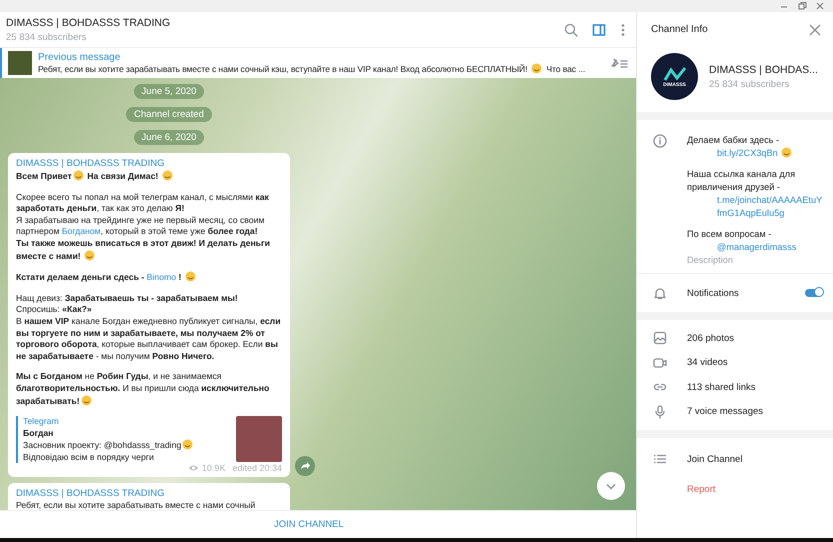  Describe the element at coordinates (747, 153) in the screenshot. I see `description-link: bit.ly/2CX3qBn` at that location.